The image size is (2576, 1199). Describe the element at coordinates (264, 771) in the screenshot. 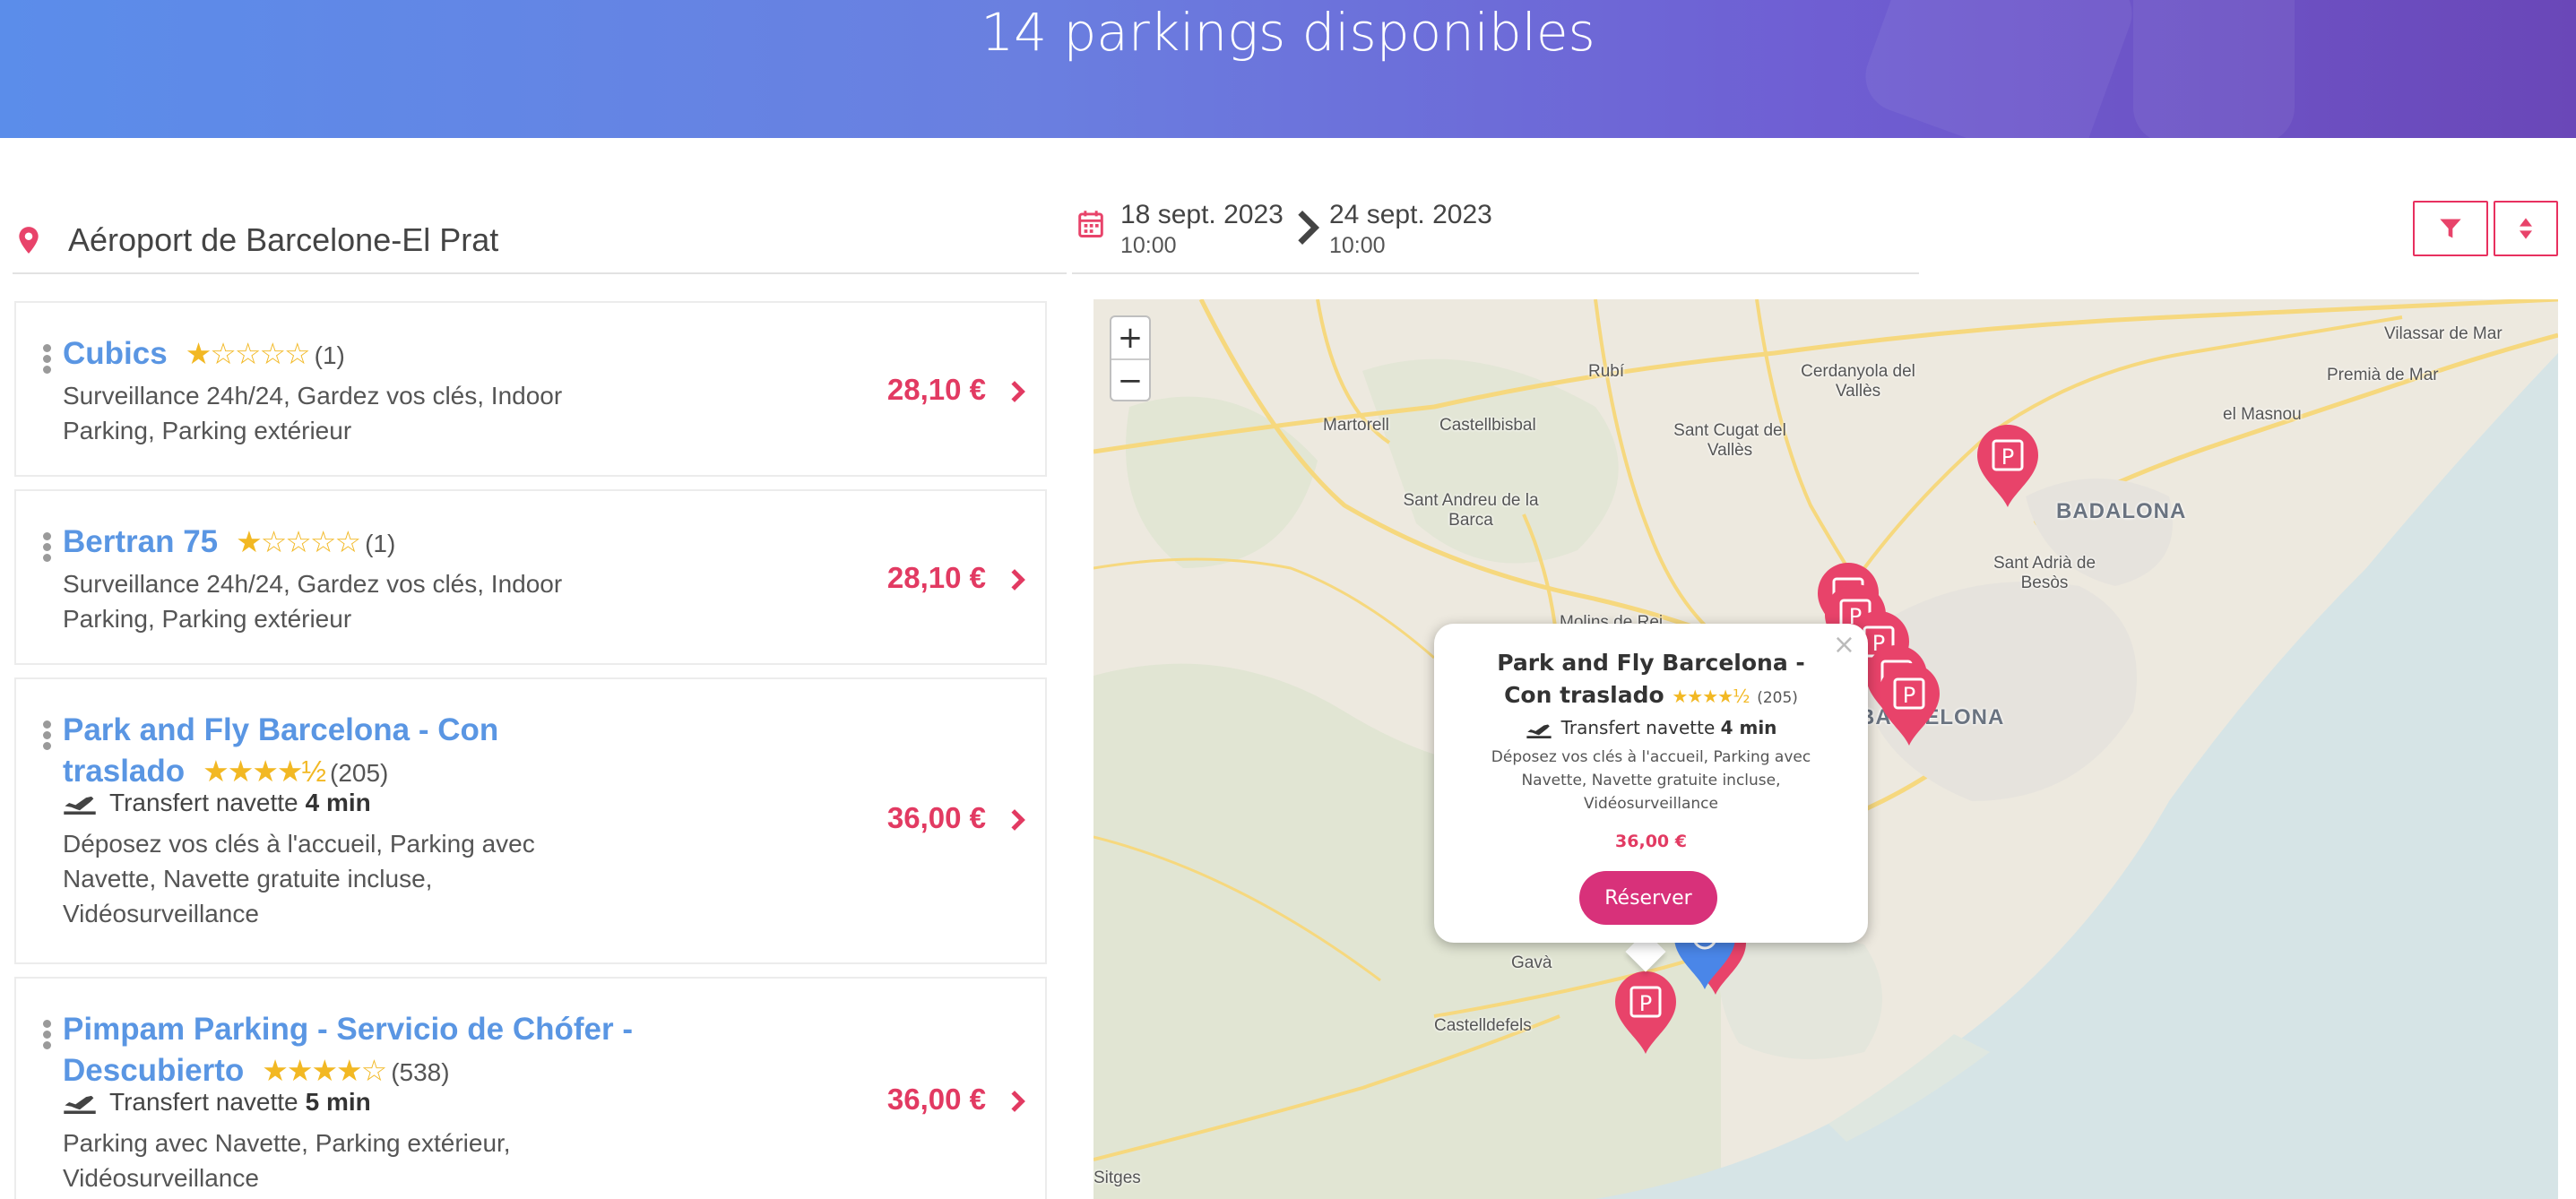

I see `rating-stars: ★★★★½` at that location.